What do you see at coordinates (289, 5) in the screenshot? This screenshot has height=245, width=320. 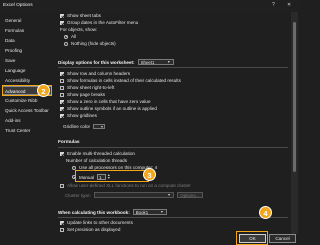 I see `close-icon: ✕` at bounding box center [289, 5].